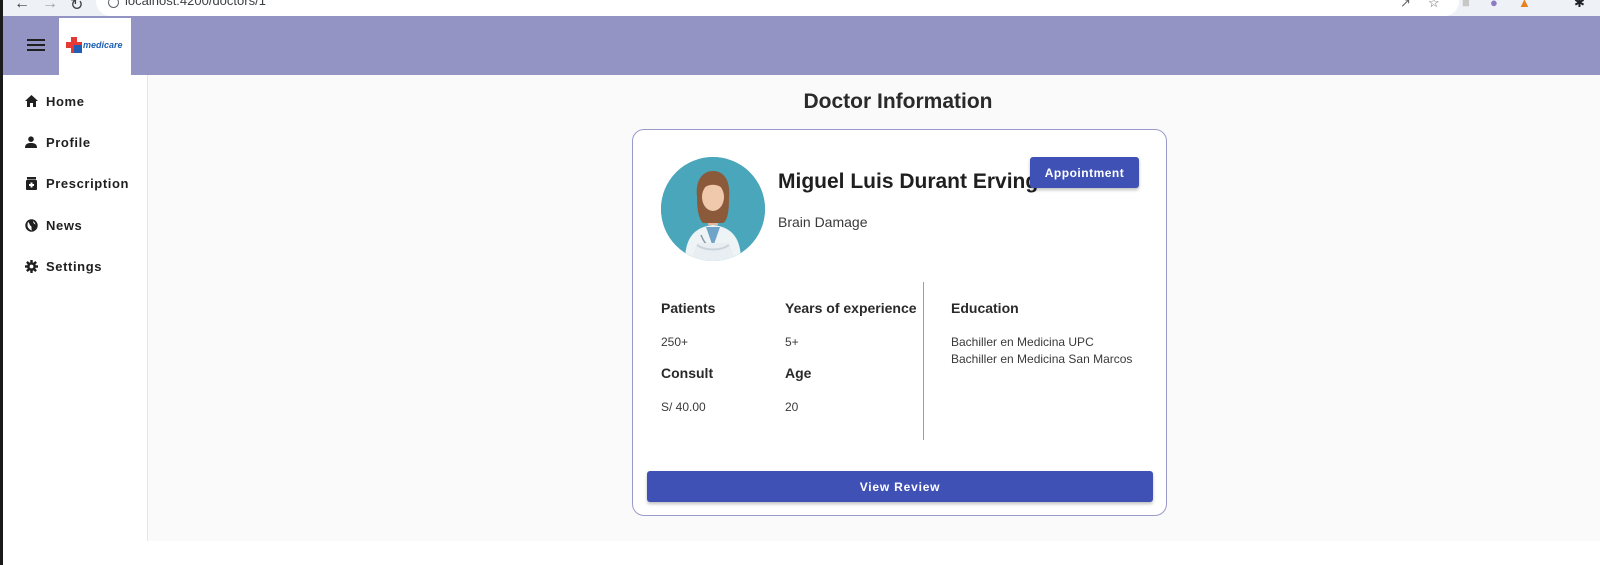 This screenshot has width=1600, height=565. Describe the element at coordinates (823, 222) in the screenshot. I see `doctor-specialty: Brain Damage` at that location.